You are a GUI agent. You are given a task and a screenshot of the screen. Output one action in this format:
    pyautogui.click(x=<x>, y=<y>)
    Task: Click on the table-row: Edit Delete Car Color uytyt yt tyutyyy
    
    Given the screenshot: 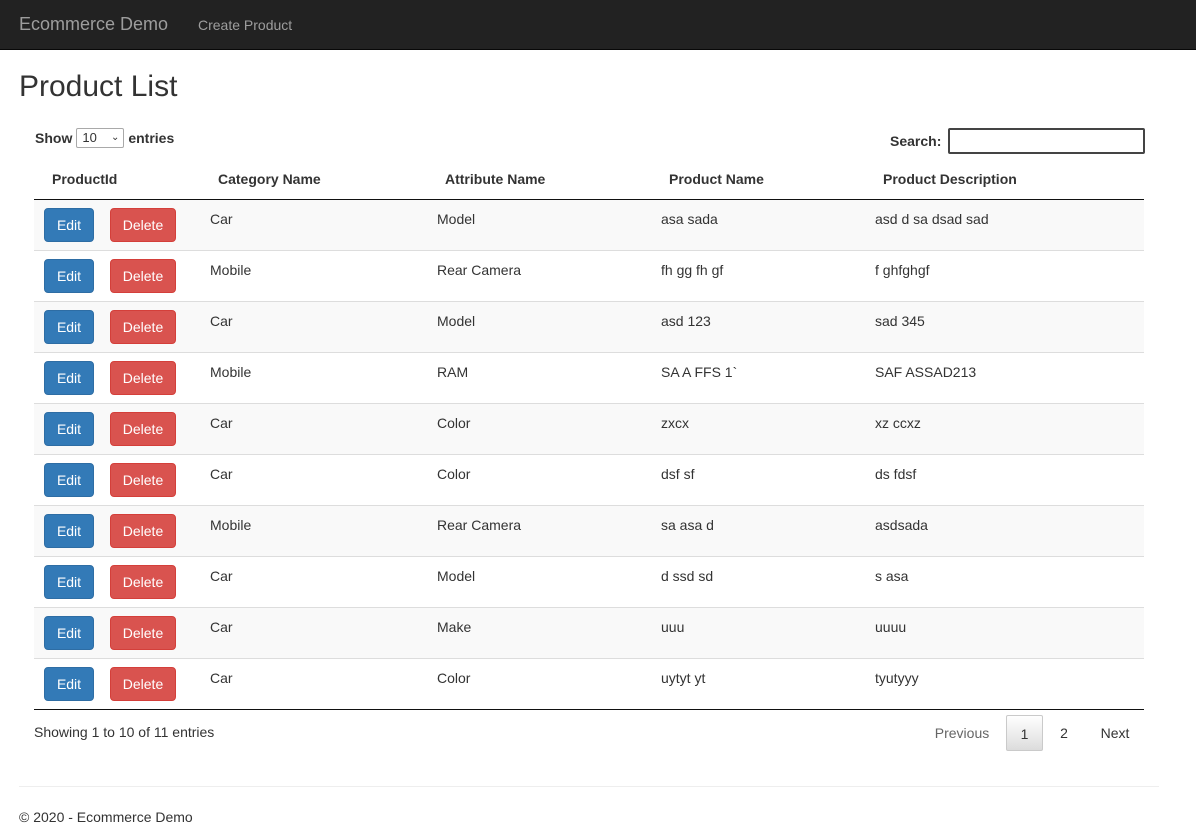 What is the action you would take?
    pyautogui.click(x=589, y=683)
    